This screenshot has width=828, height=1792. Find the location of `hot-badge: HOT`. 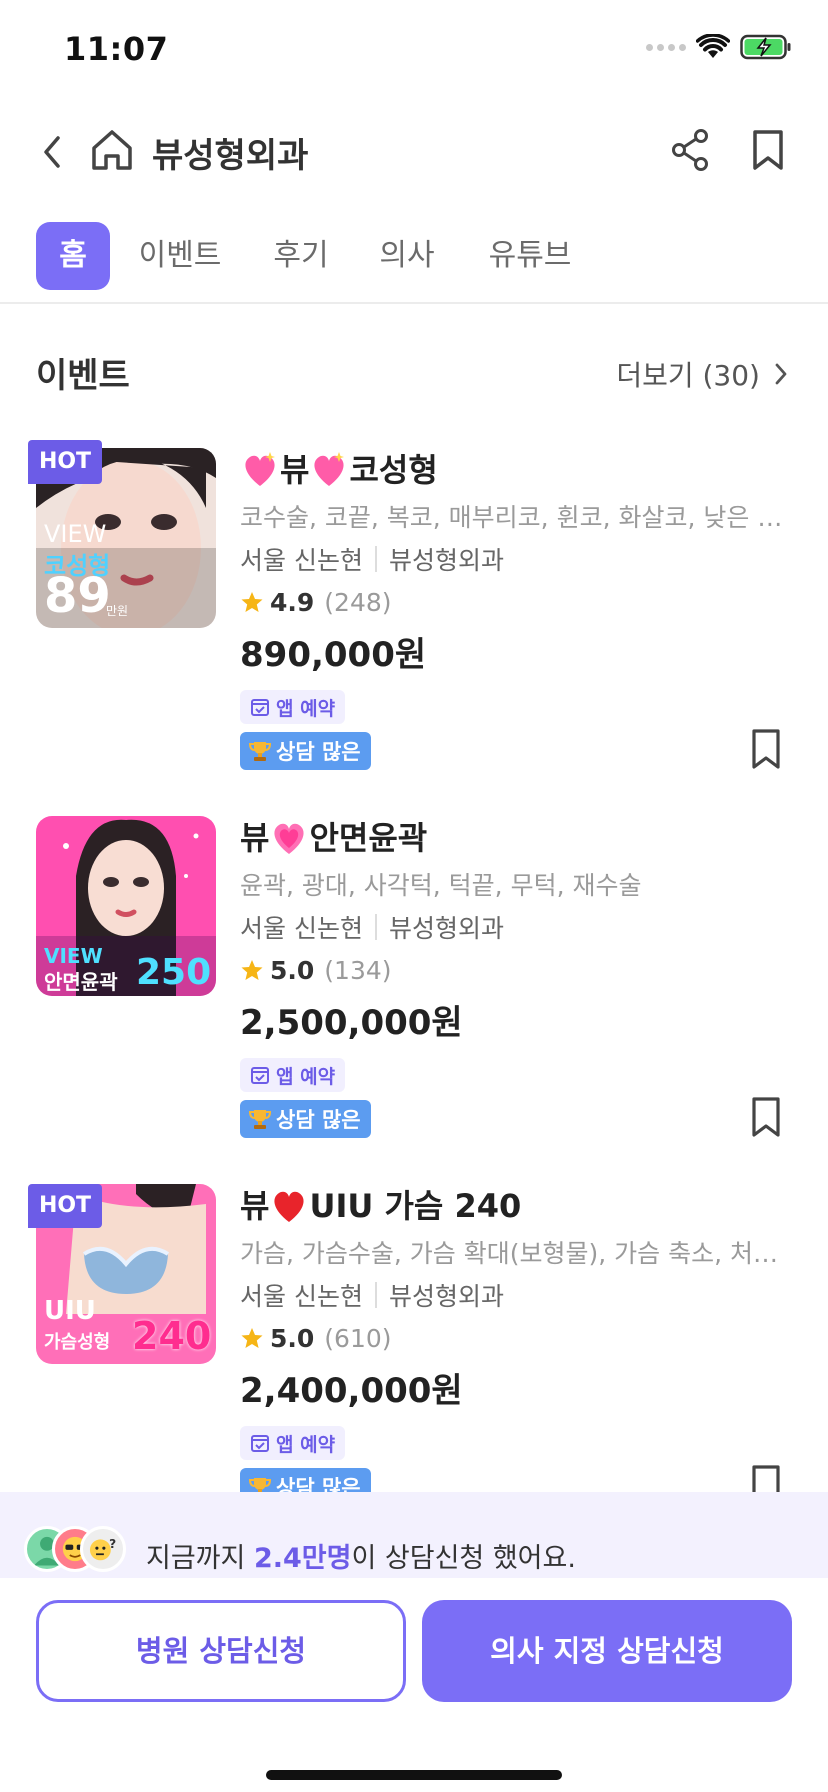

hot-badge: HOT is located at coordinates (65, 462).